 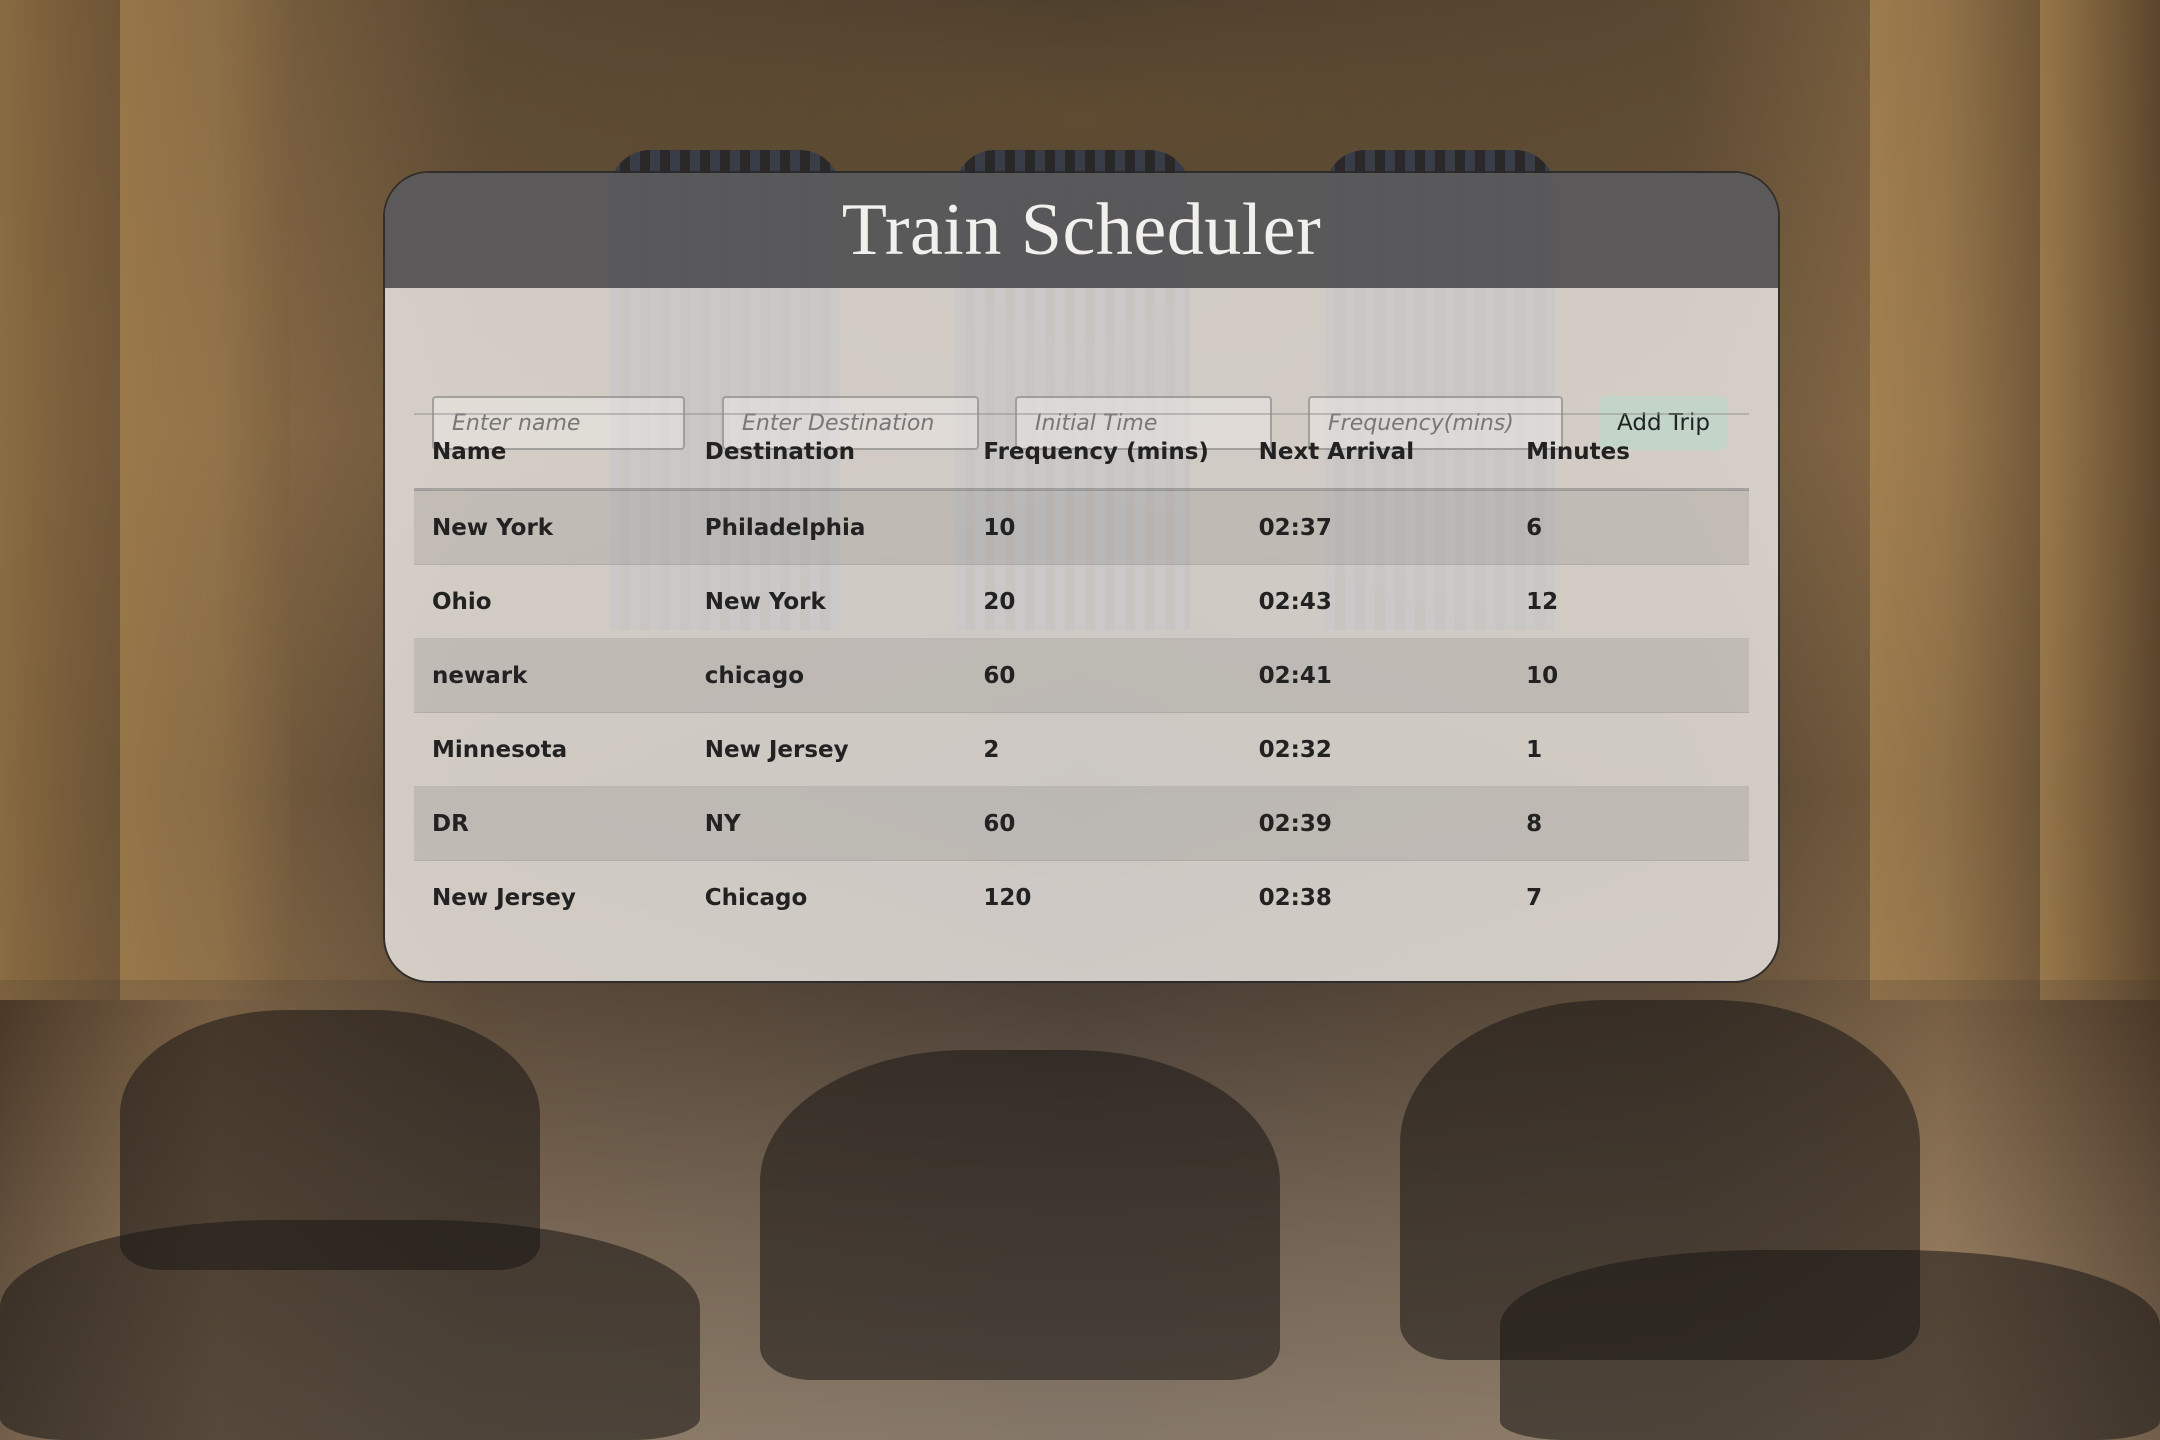 What do you see at coordinates (1374, 897) in the screenshot?
I see `cell-next-arrival: 02:38` at bounding box center [1374, 897].